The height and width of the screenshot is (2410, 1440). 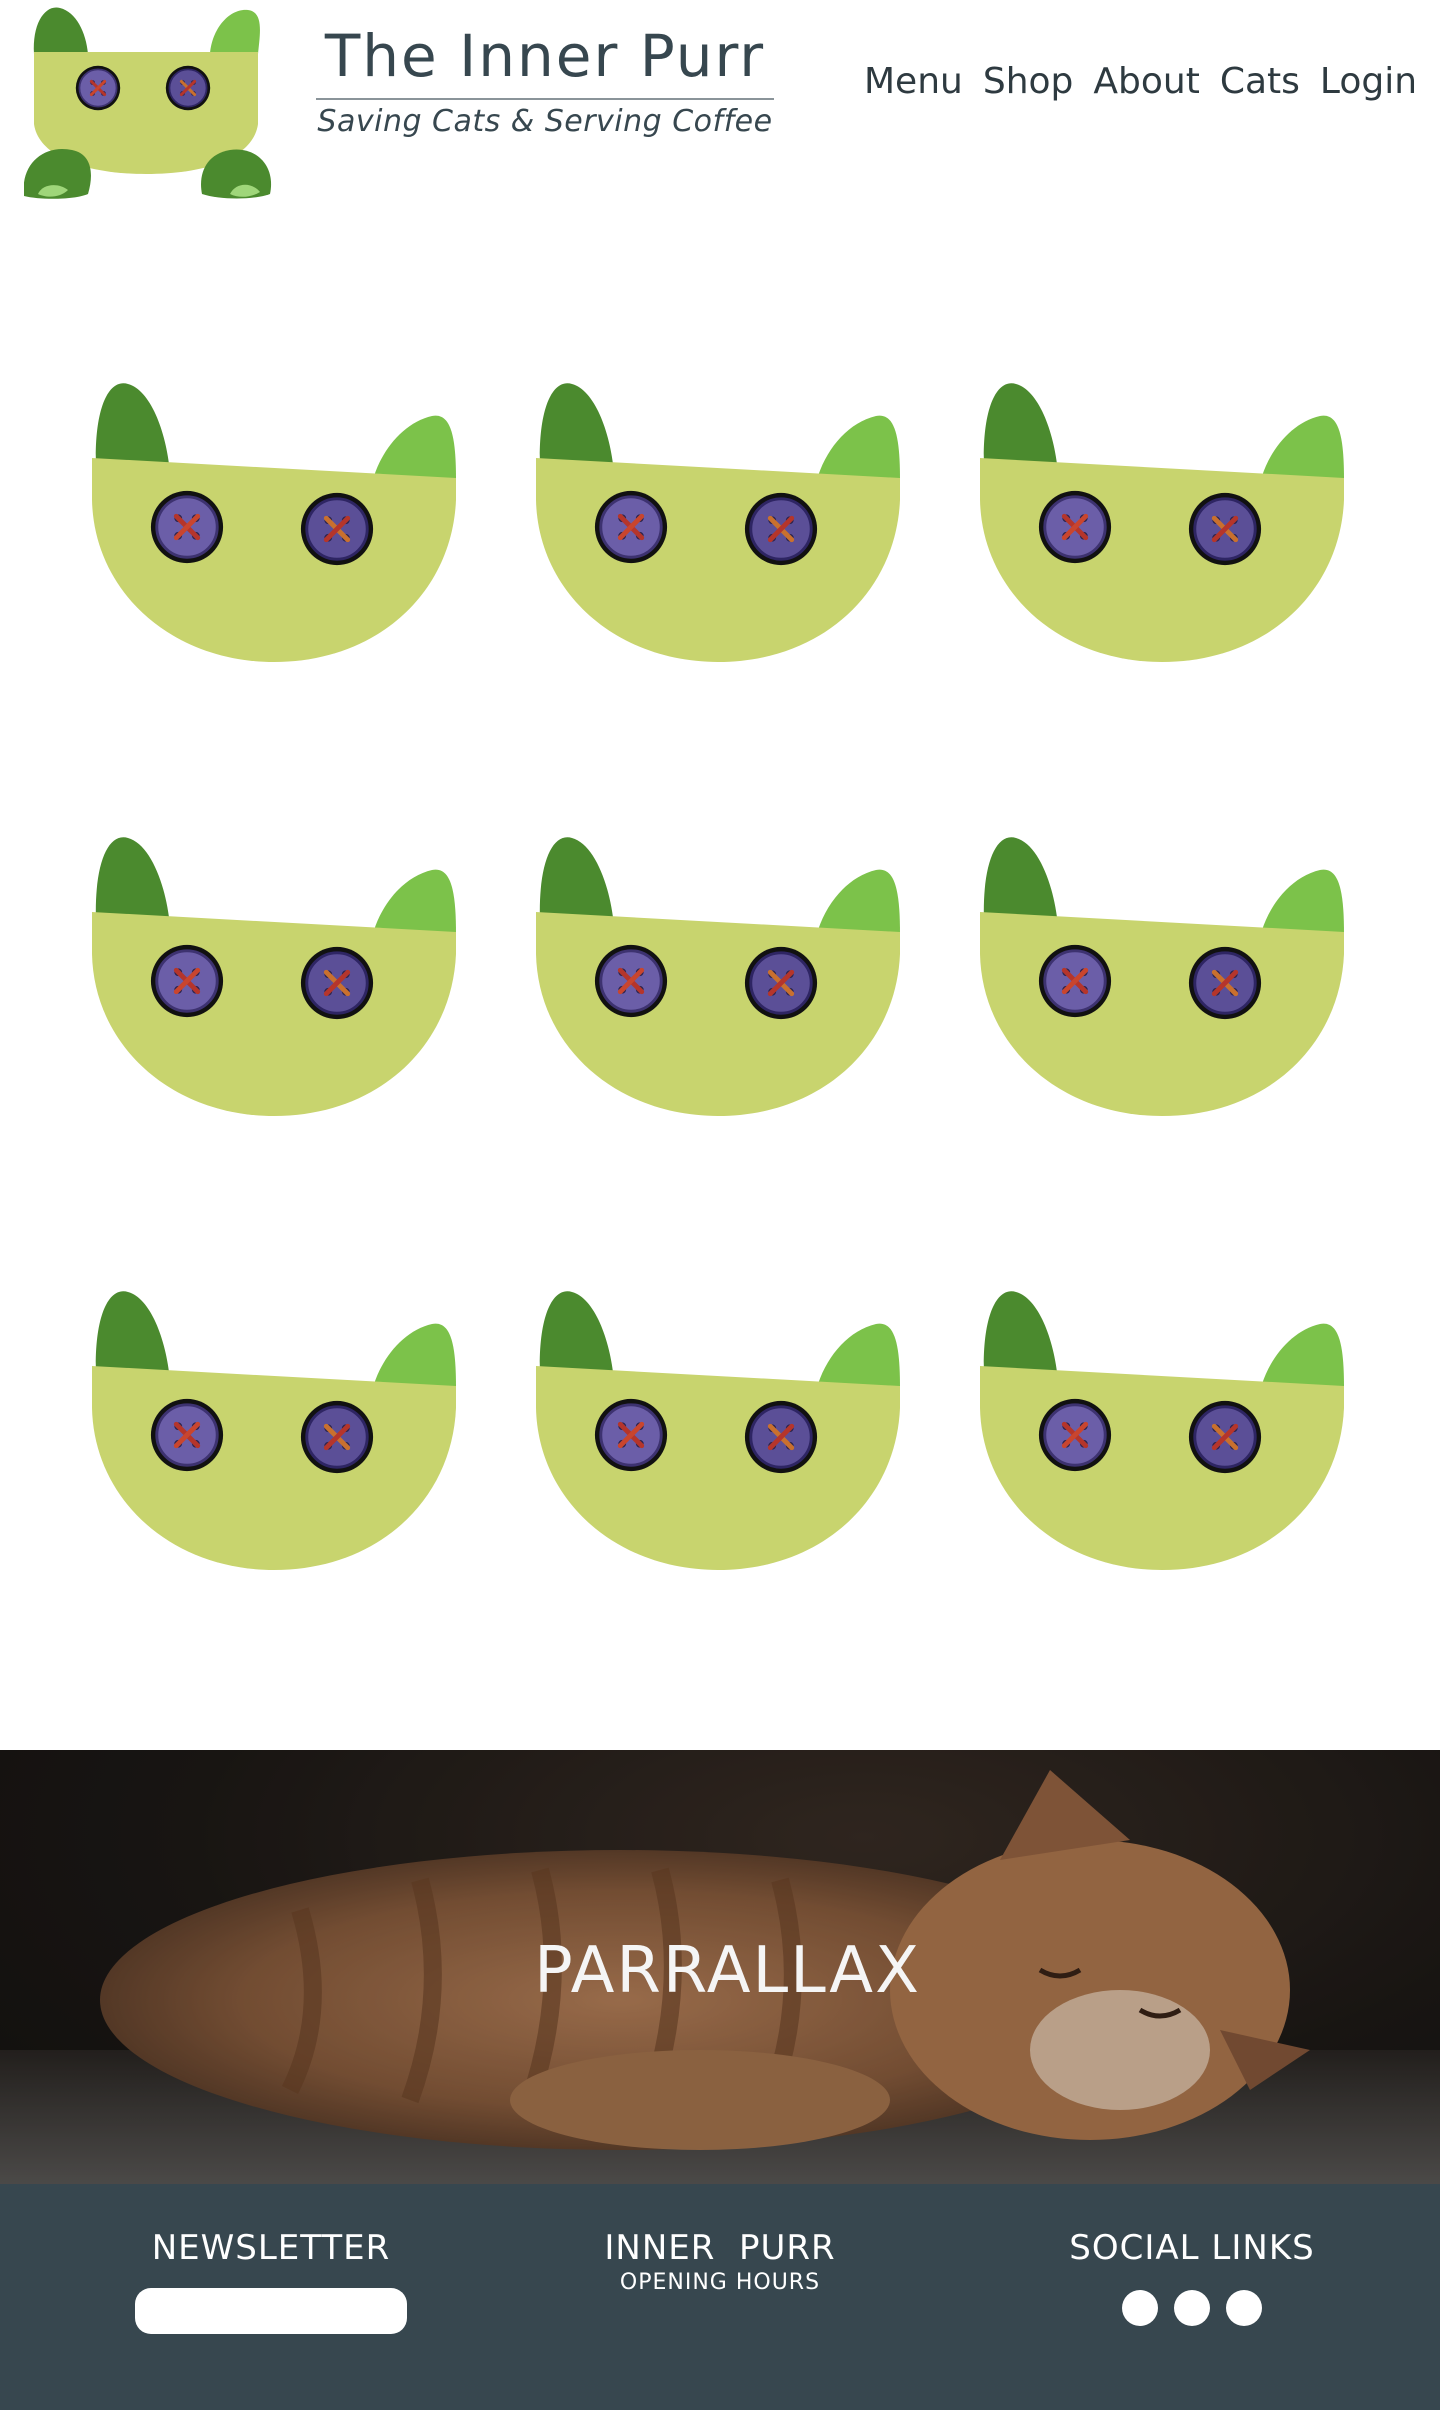 I want to click on newsletter-heading: NEWSLETTER, so click(x=271, y=2248).